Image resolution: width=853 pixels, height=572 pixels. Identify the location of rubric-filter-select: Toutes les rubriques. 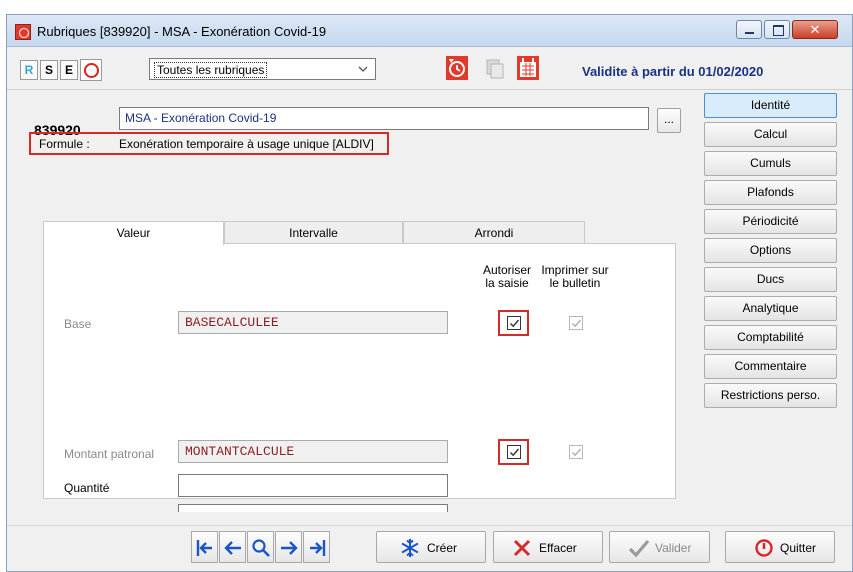
(262, 69).